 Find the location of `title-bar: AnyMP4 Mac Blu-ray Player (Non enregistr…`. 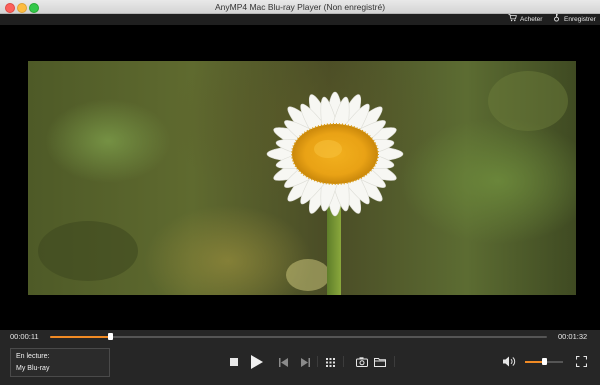

title-bar: AnyMP4 Mac Blu-ray Player (Non enregistr… is located at coordinates (300, 7).